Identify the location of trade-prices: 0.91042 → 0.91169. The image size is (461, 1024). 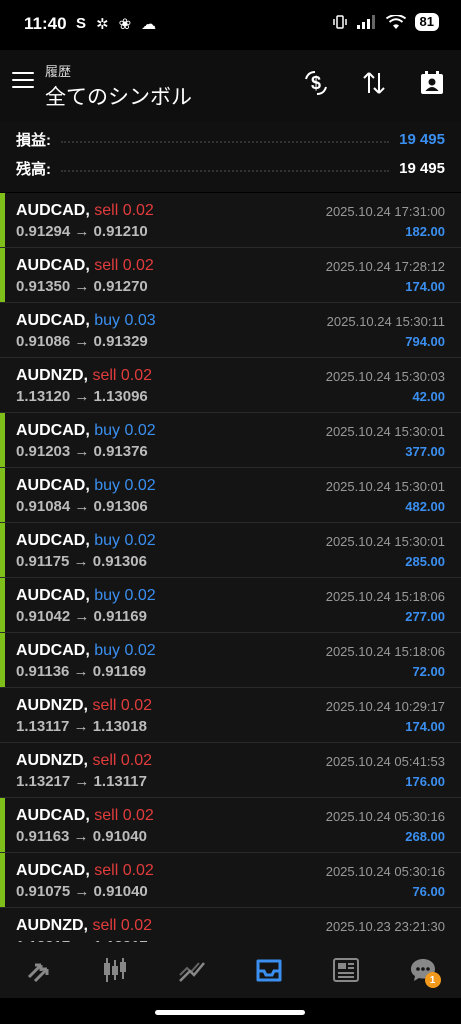
(81, 616).